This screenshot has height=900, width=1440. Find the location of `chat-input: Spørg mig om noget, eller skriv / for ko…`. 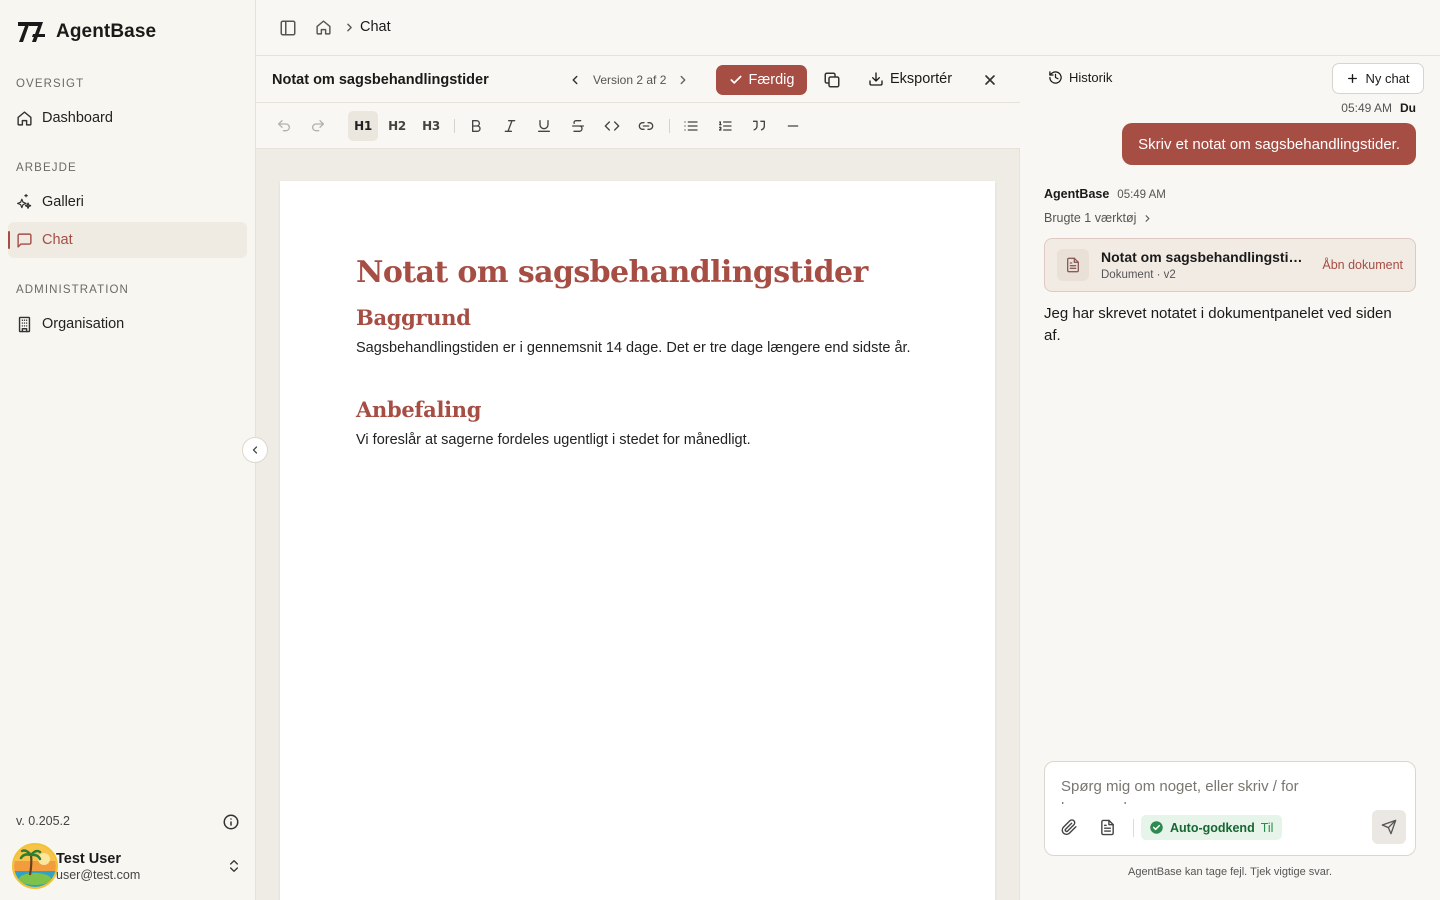

chat-input: Spørg mig om noget, eller skriv / for ko… is located at coordinates (1211, 790).